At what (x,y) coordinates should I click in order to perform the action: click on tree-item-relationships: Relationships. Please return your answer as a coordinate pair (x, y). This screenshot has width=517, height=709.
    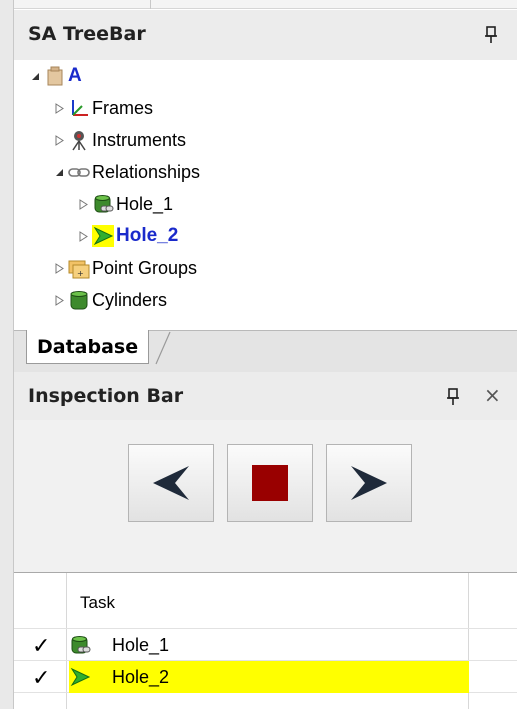
    Looking at the image, I should click on (126, 172).